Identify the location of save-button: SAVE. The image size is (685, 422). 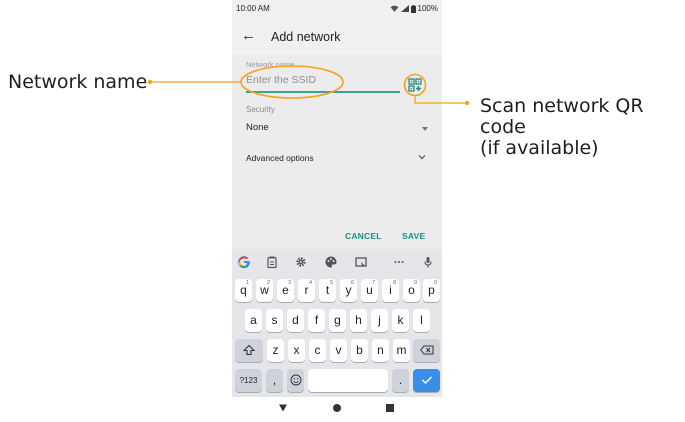
(413, 236).